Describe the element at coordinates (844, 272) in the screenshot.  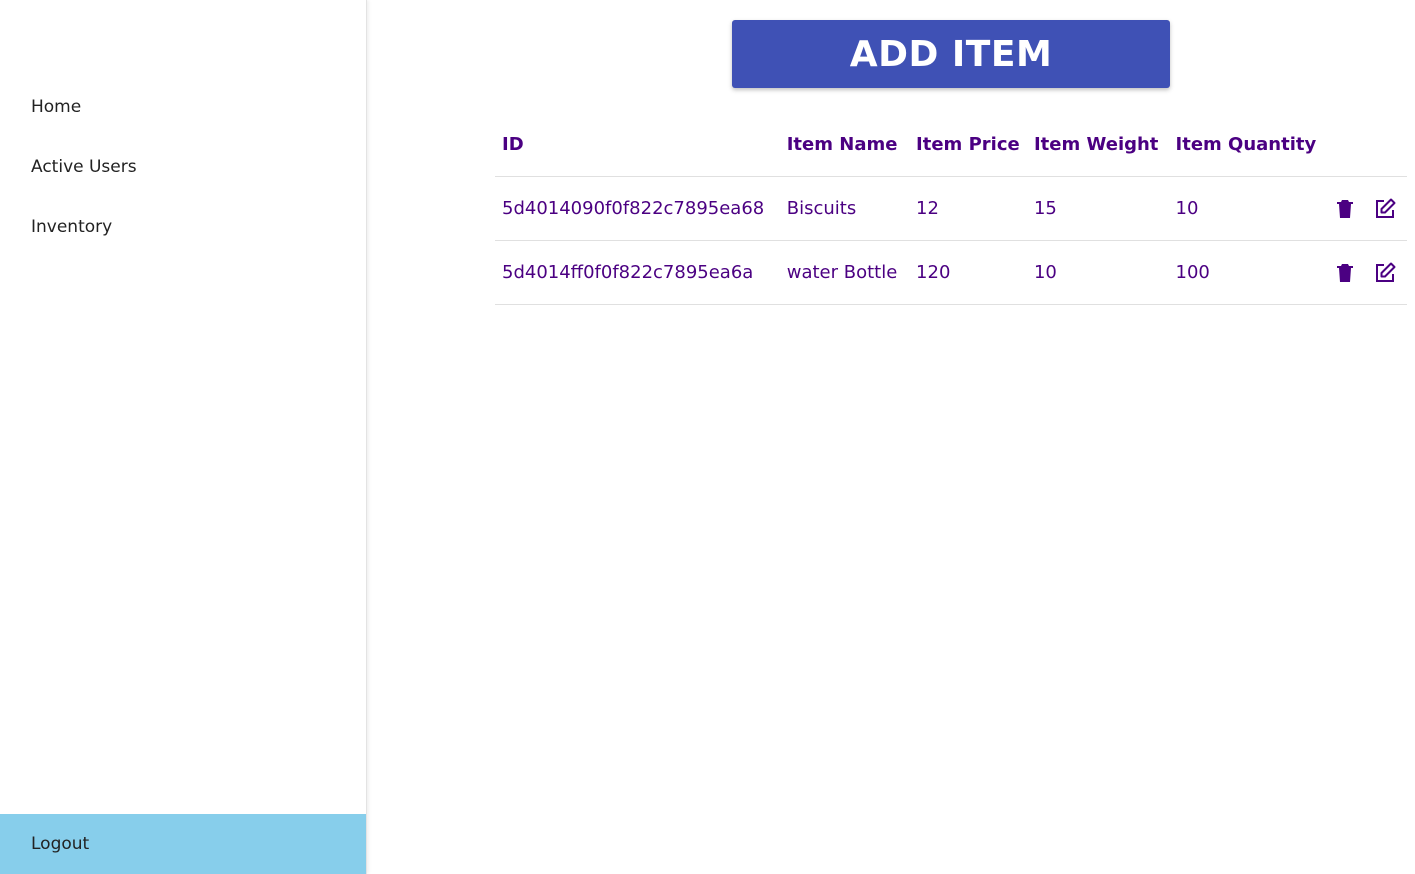
I see `cell-item-name: water Bottle` at that location.